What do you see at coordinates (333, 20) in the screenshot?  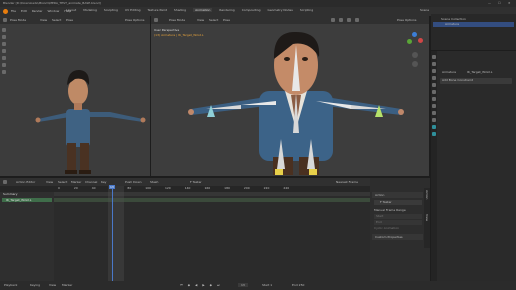 I see `overlay-icon` at bounding box center [333, 20].